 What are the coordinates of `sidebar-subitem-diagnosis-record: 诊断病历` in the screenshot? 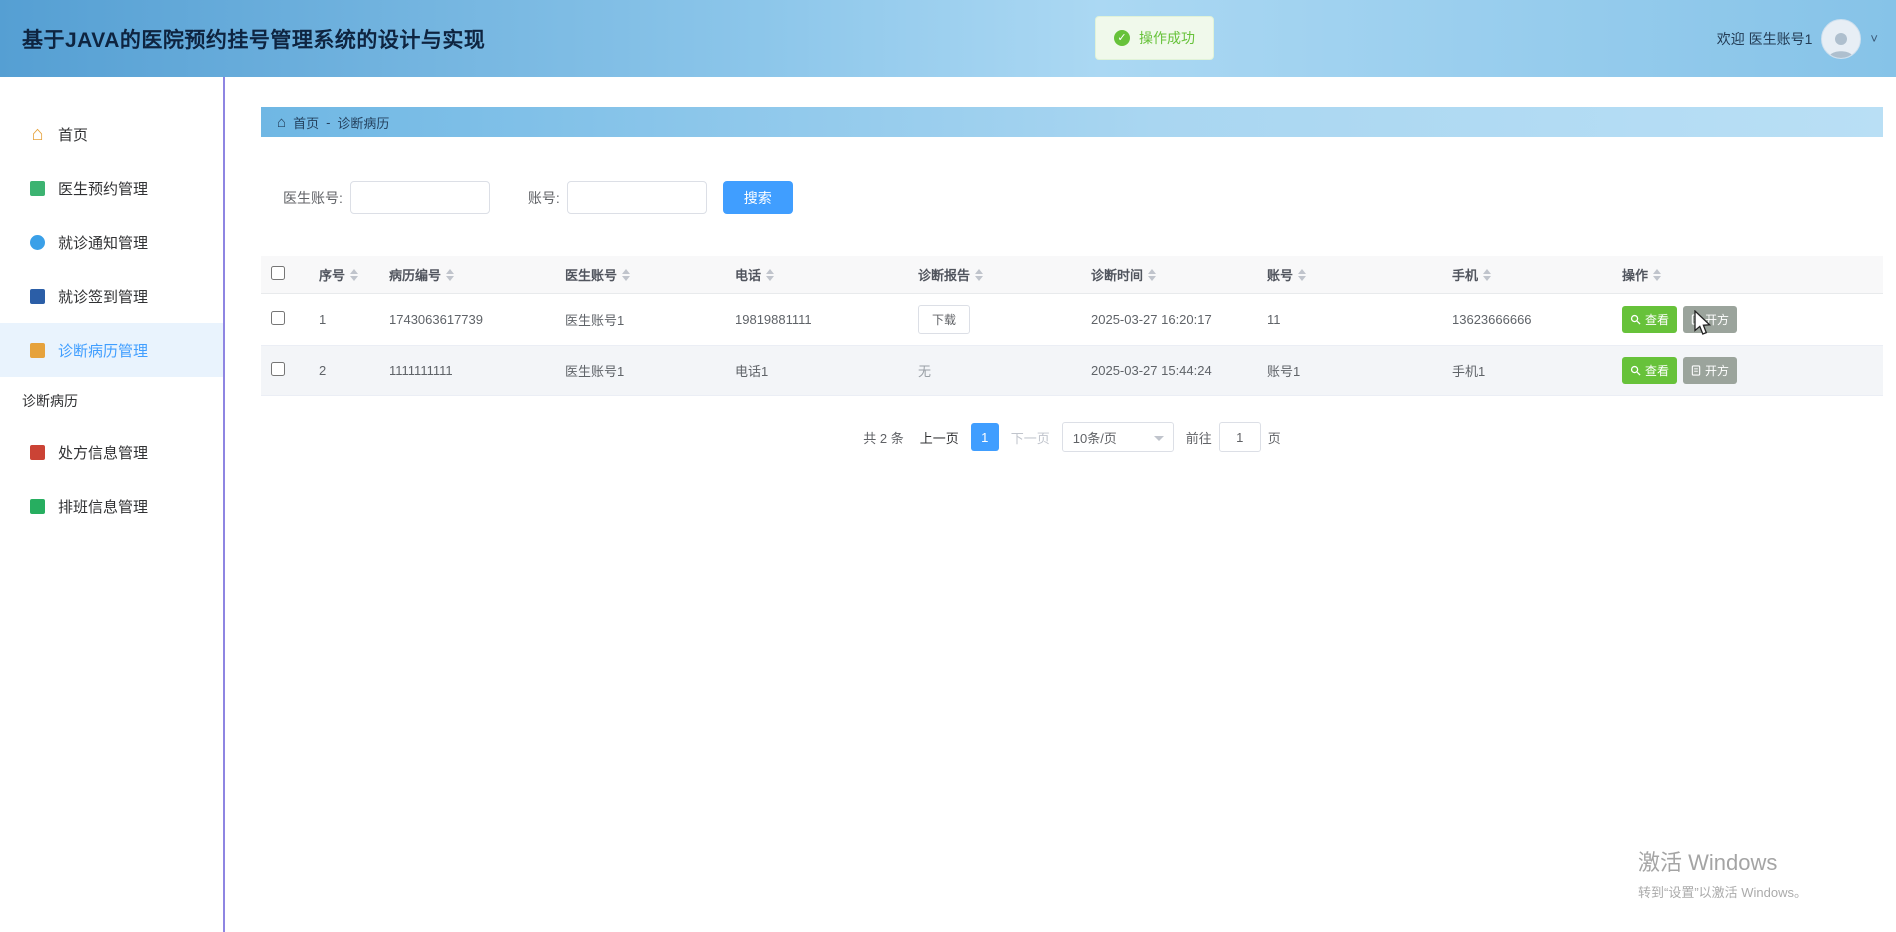 It's located at (111, 401).